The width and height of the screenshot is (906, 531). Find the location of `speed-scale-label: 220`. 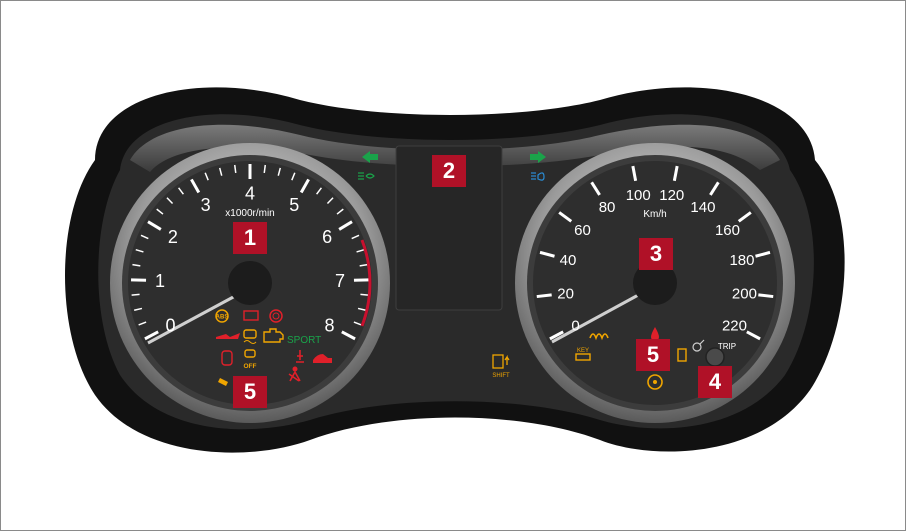

speed-scale-label: 220 is located at coordinates (734, 326).